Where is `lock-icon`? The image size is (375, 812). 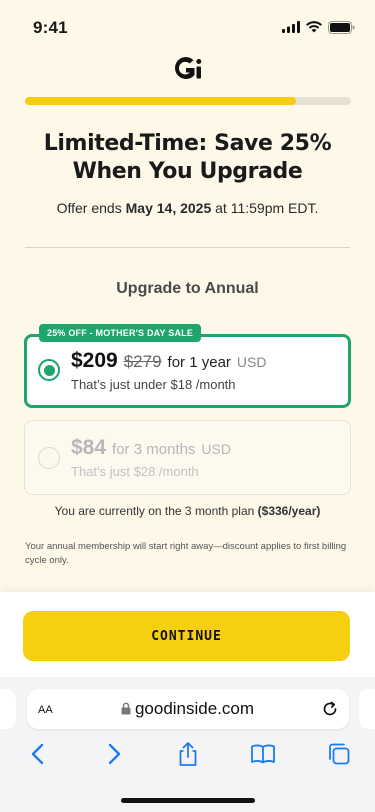
lock-icon is located at coordinates (126, 708).